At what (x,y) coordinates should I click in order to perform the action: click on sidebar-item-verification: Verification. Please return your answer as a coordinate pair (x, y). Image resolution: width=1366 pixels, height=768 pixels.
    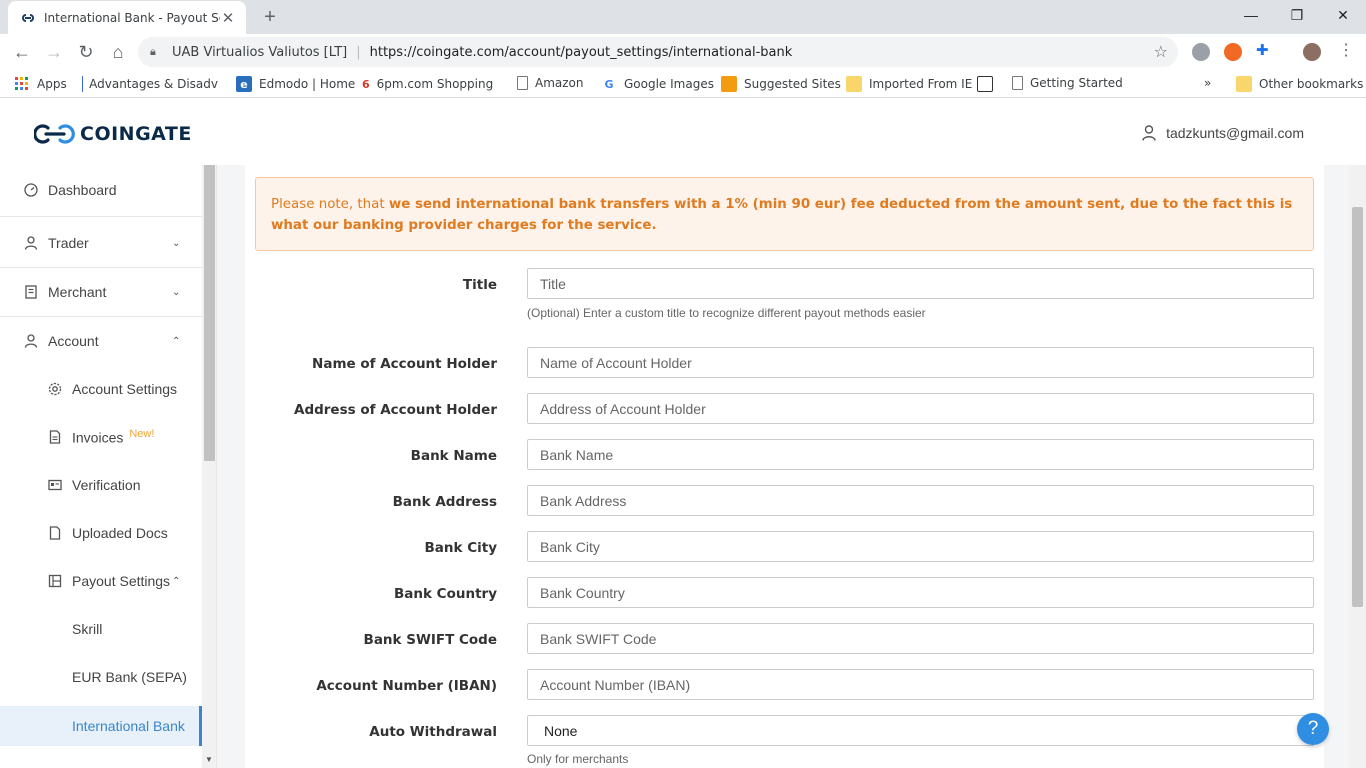
    Looking at the image, I should click on (101, 485).